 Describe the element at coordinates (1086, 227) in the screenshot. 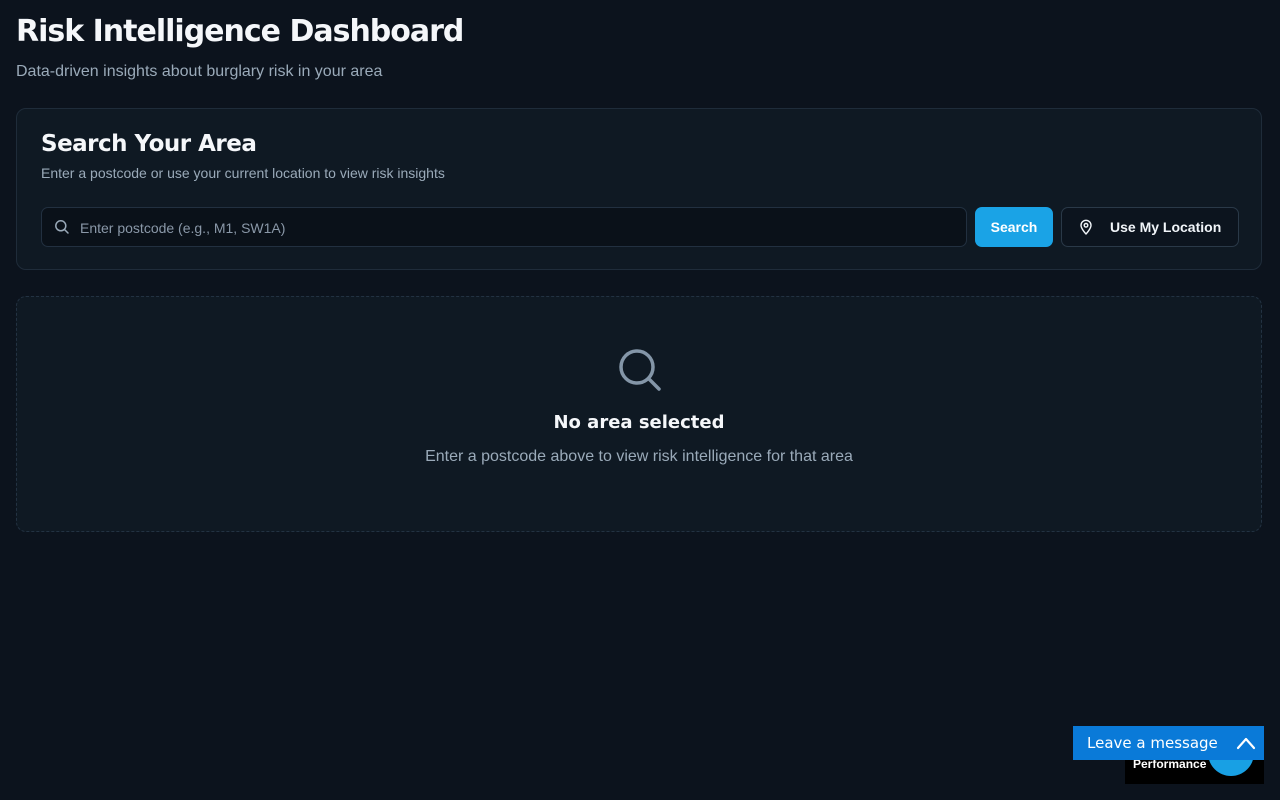

I see `map-pin-icon` at that location.